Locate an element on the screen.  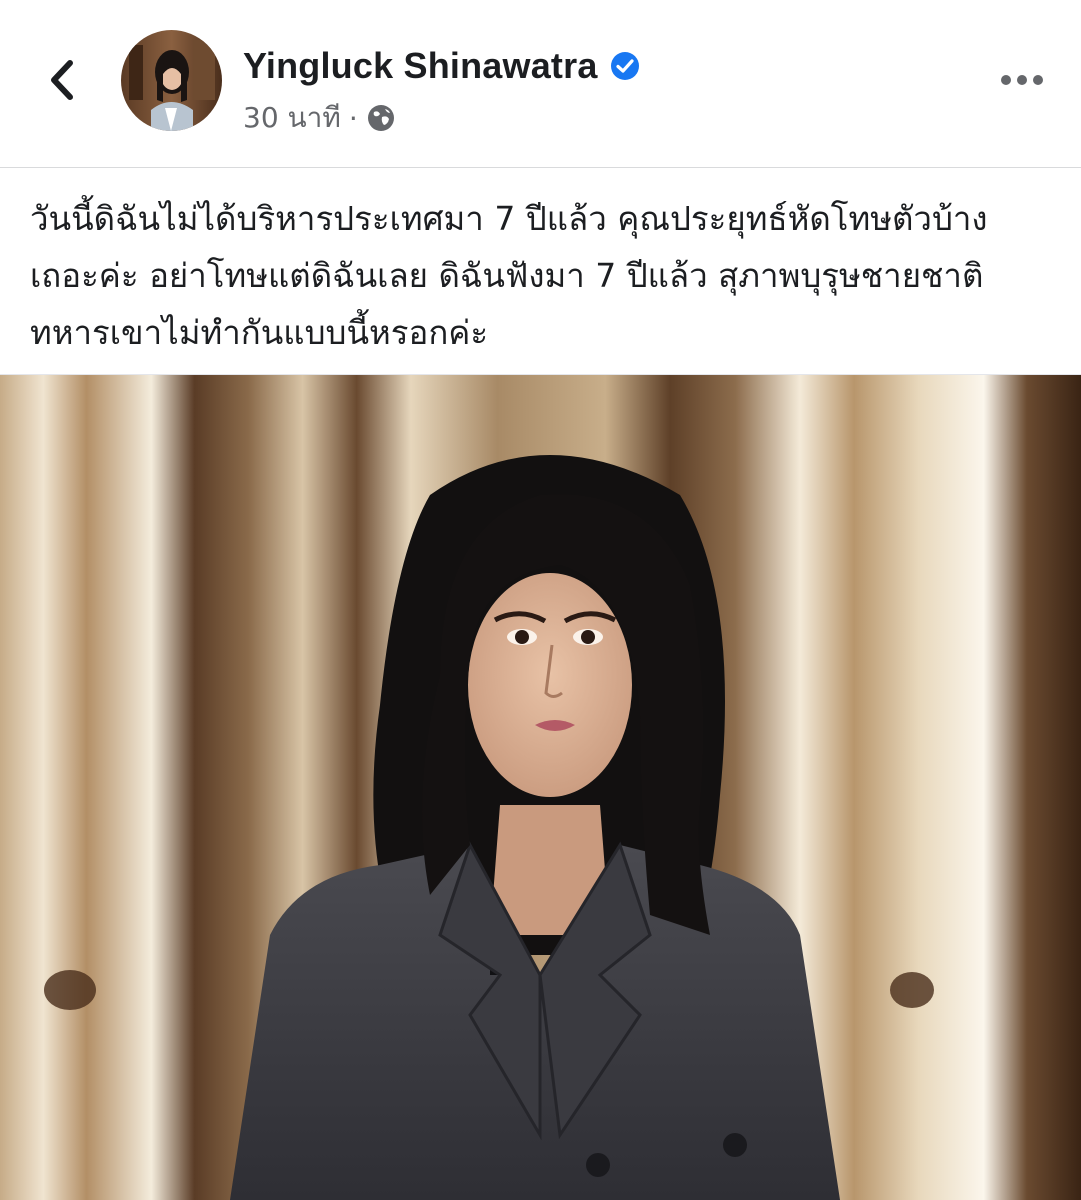
author-name: Yingluck Shinawatra is located at coordinates (420, 66).